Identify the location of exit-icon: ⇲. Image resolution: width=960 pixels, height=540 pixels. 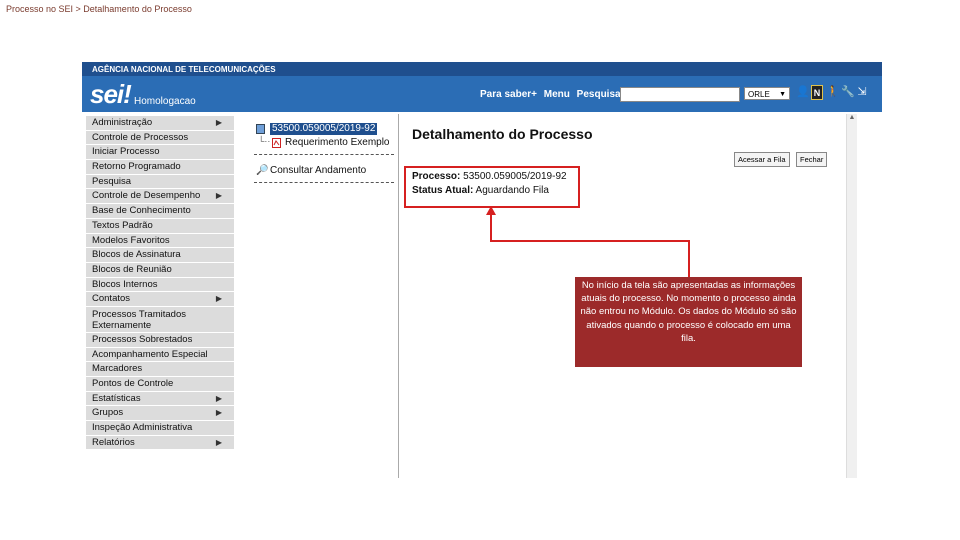
(862, 92).